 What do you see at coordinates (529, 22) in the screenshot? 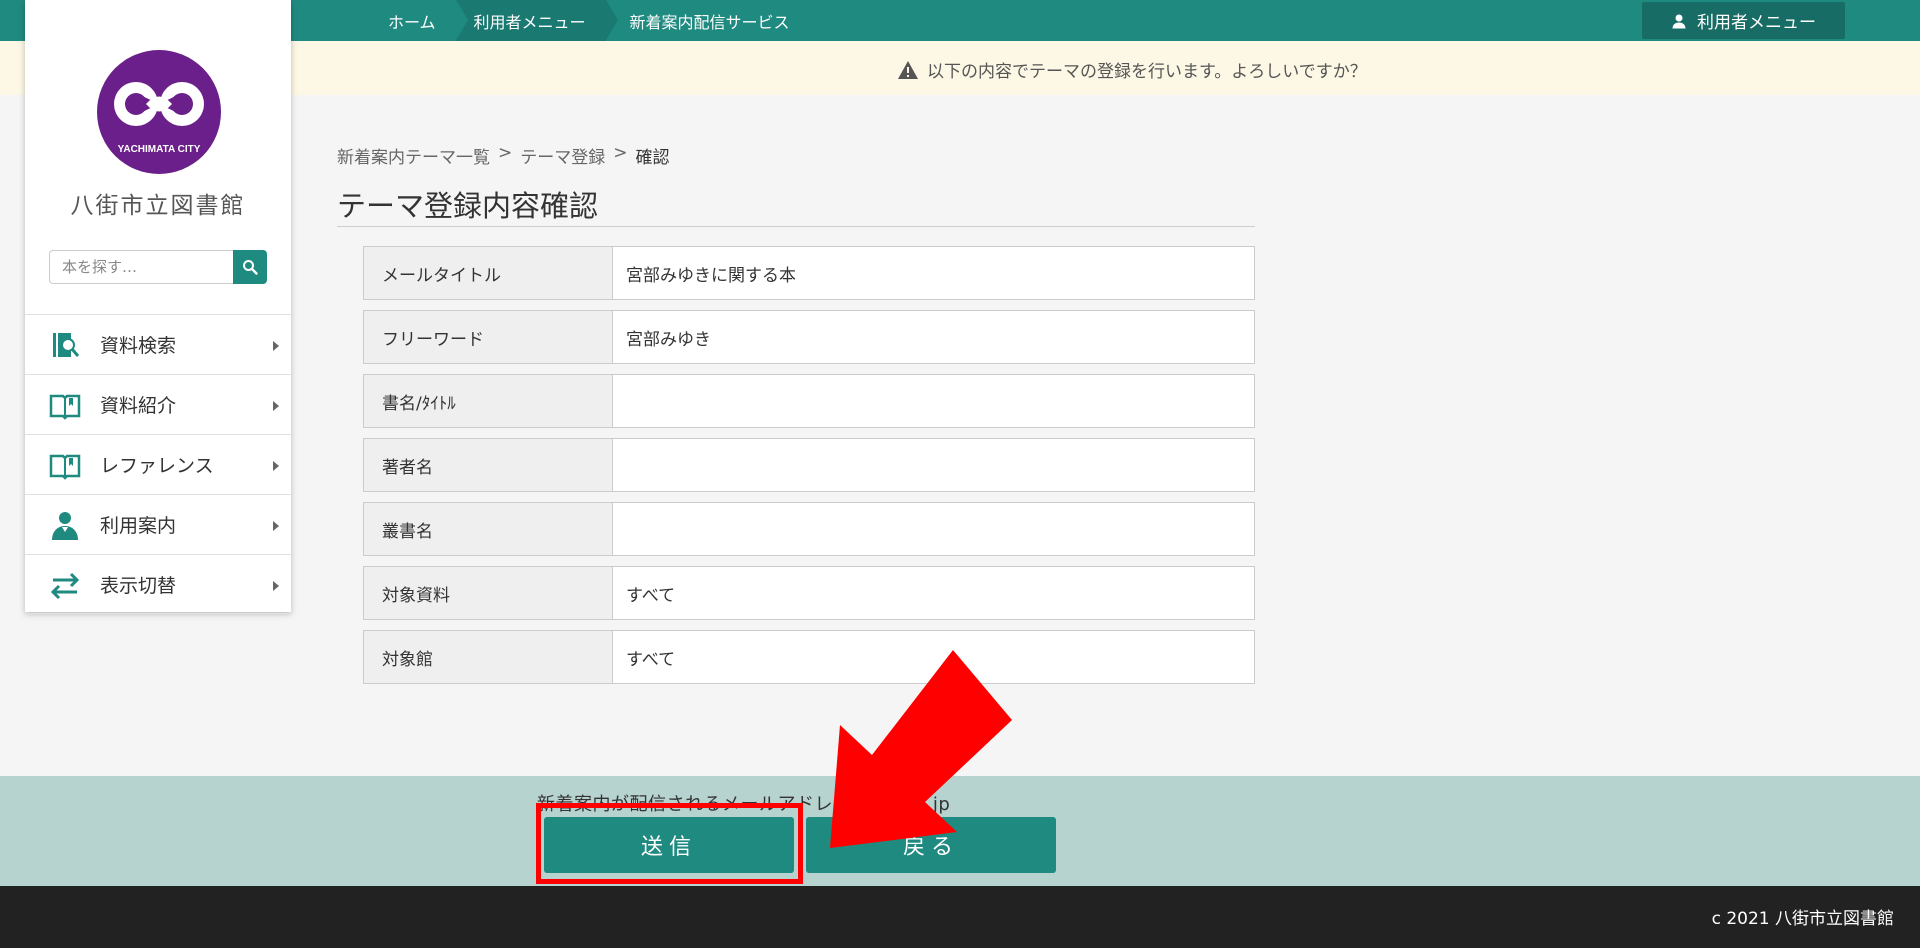
I see `crumb-user-menu-label: 利用者メニュー` at bounding box center [529, 22].